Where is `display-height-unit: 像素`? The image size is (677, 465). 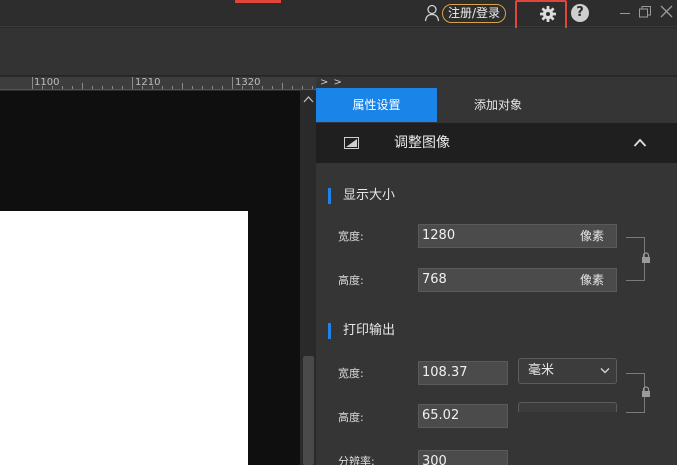 display-height-unit: 像素 is located at coordinates (591, 280).